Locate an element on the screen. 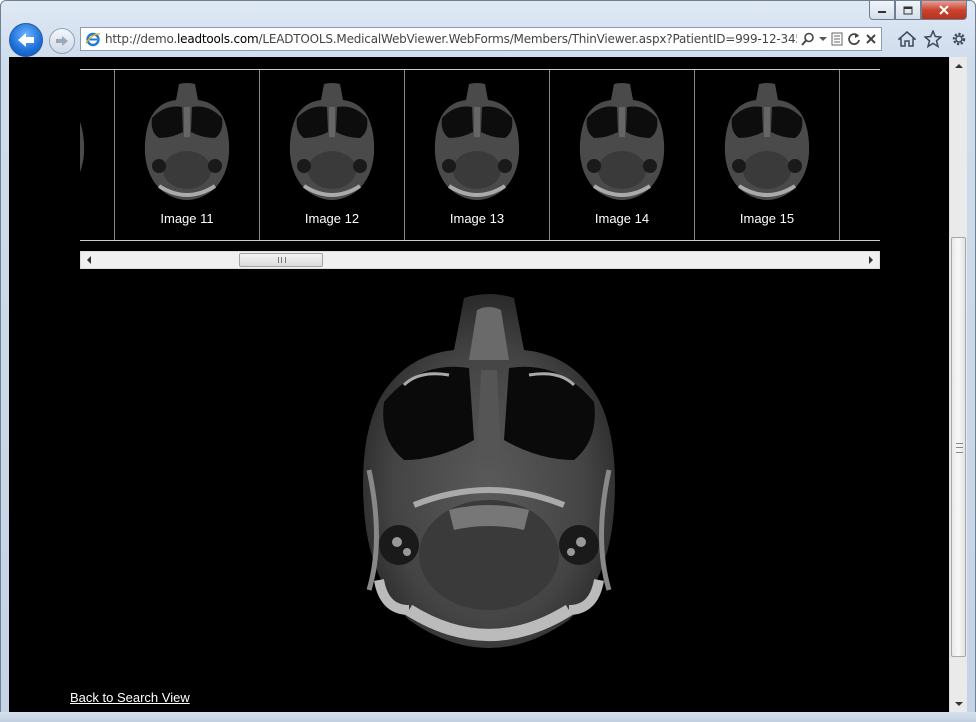  arrow-right-icon is located at coordinates (871, 260).